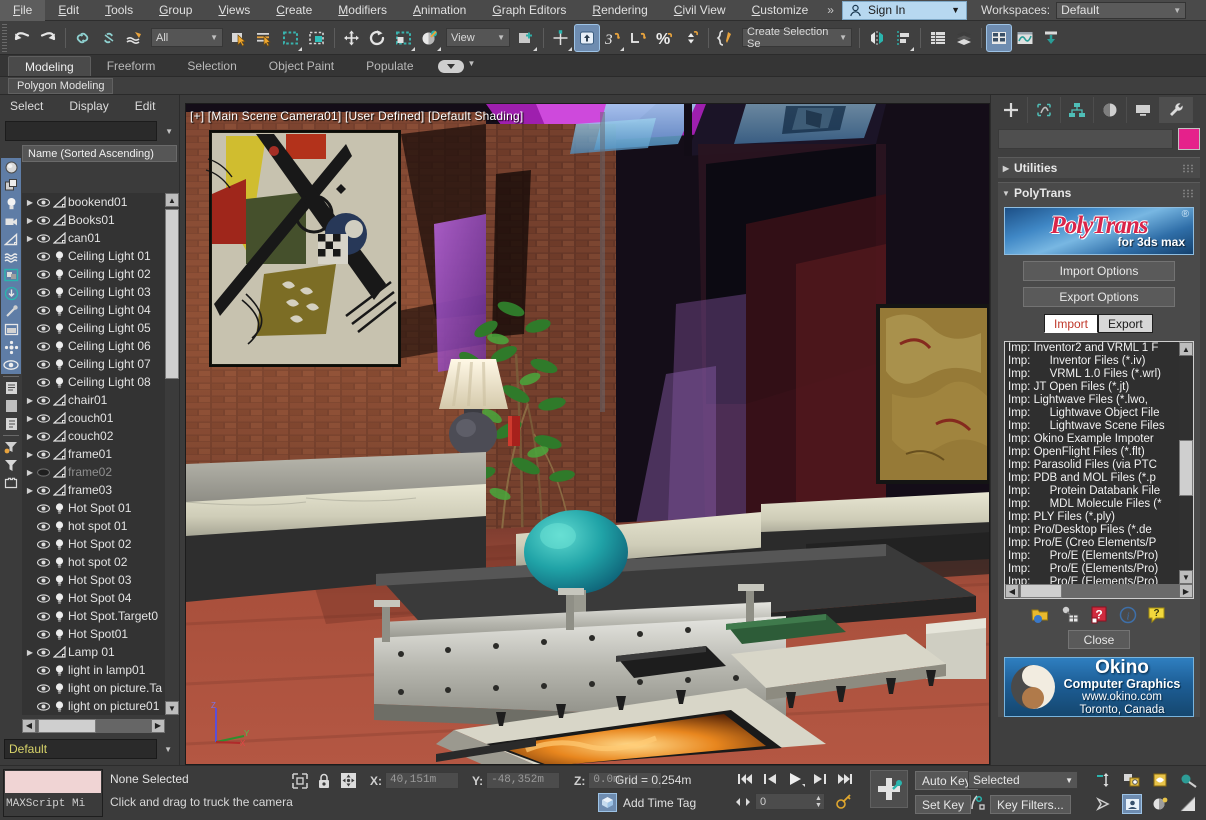  What do you see at coordinates (1041, 615) in the screenshot?
I see `folder-icon` at bounding box center [1041, 615].